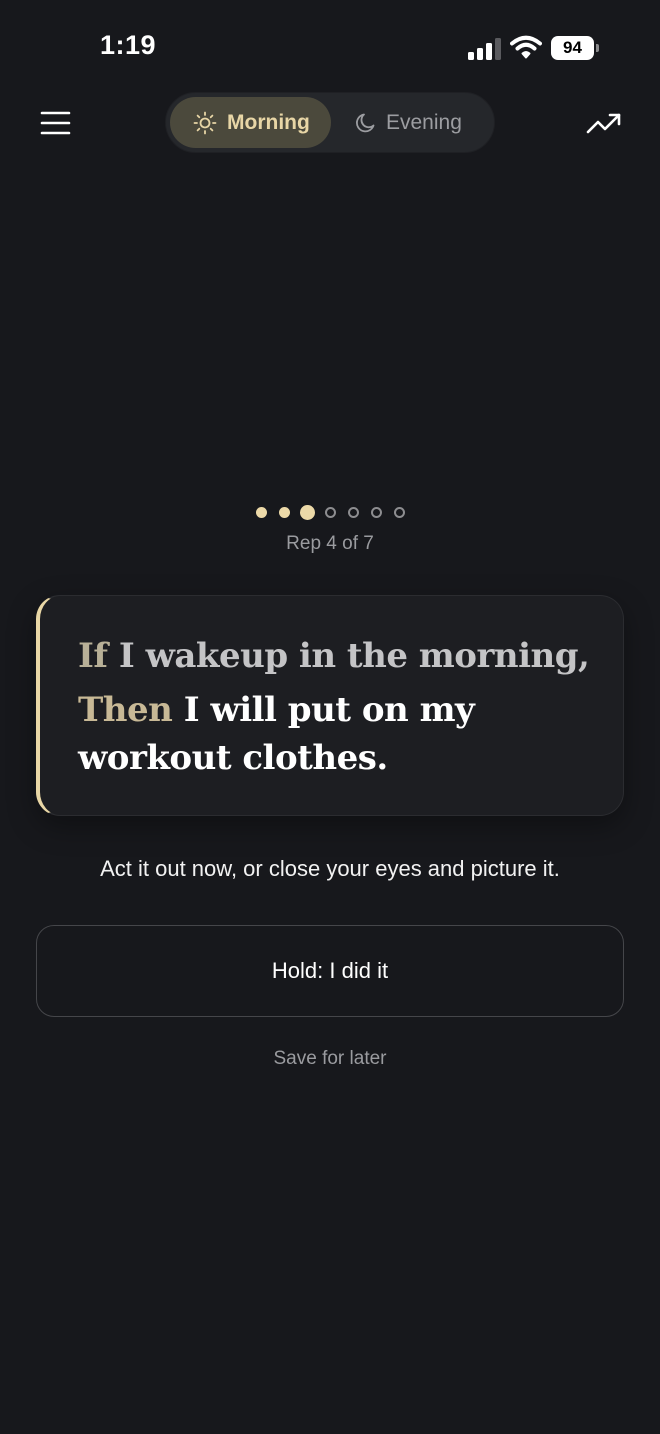 The width and height of the screenshot is (660, 1434). Describe the element at coordinates (572, 47) in the screenshot. I see `battery-level: 94` at that location.